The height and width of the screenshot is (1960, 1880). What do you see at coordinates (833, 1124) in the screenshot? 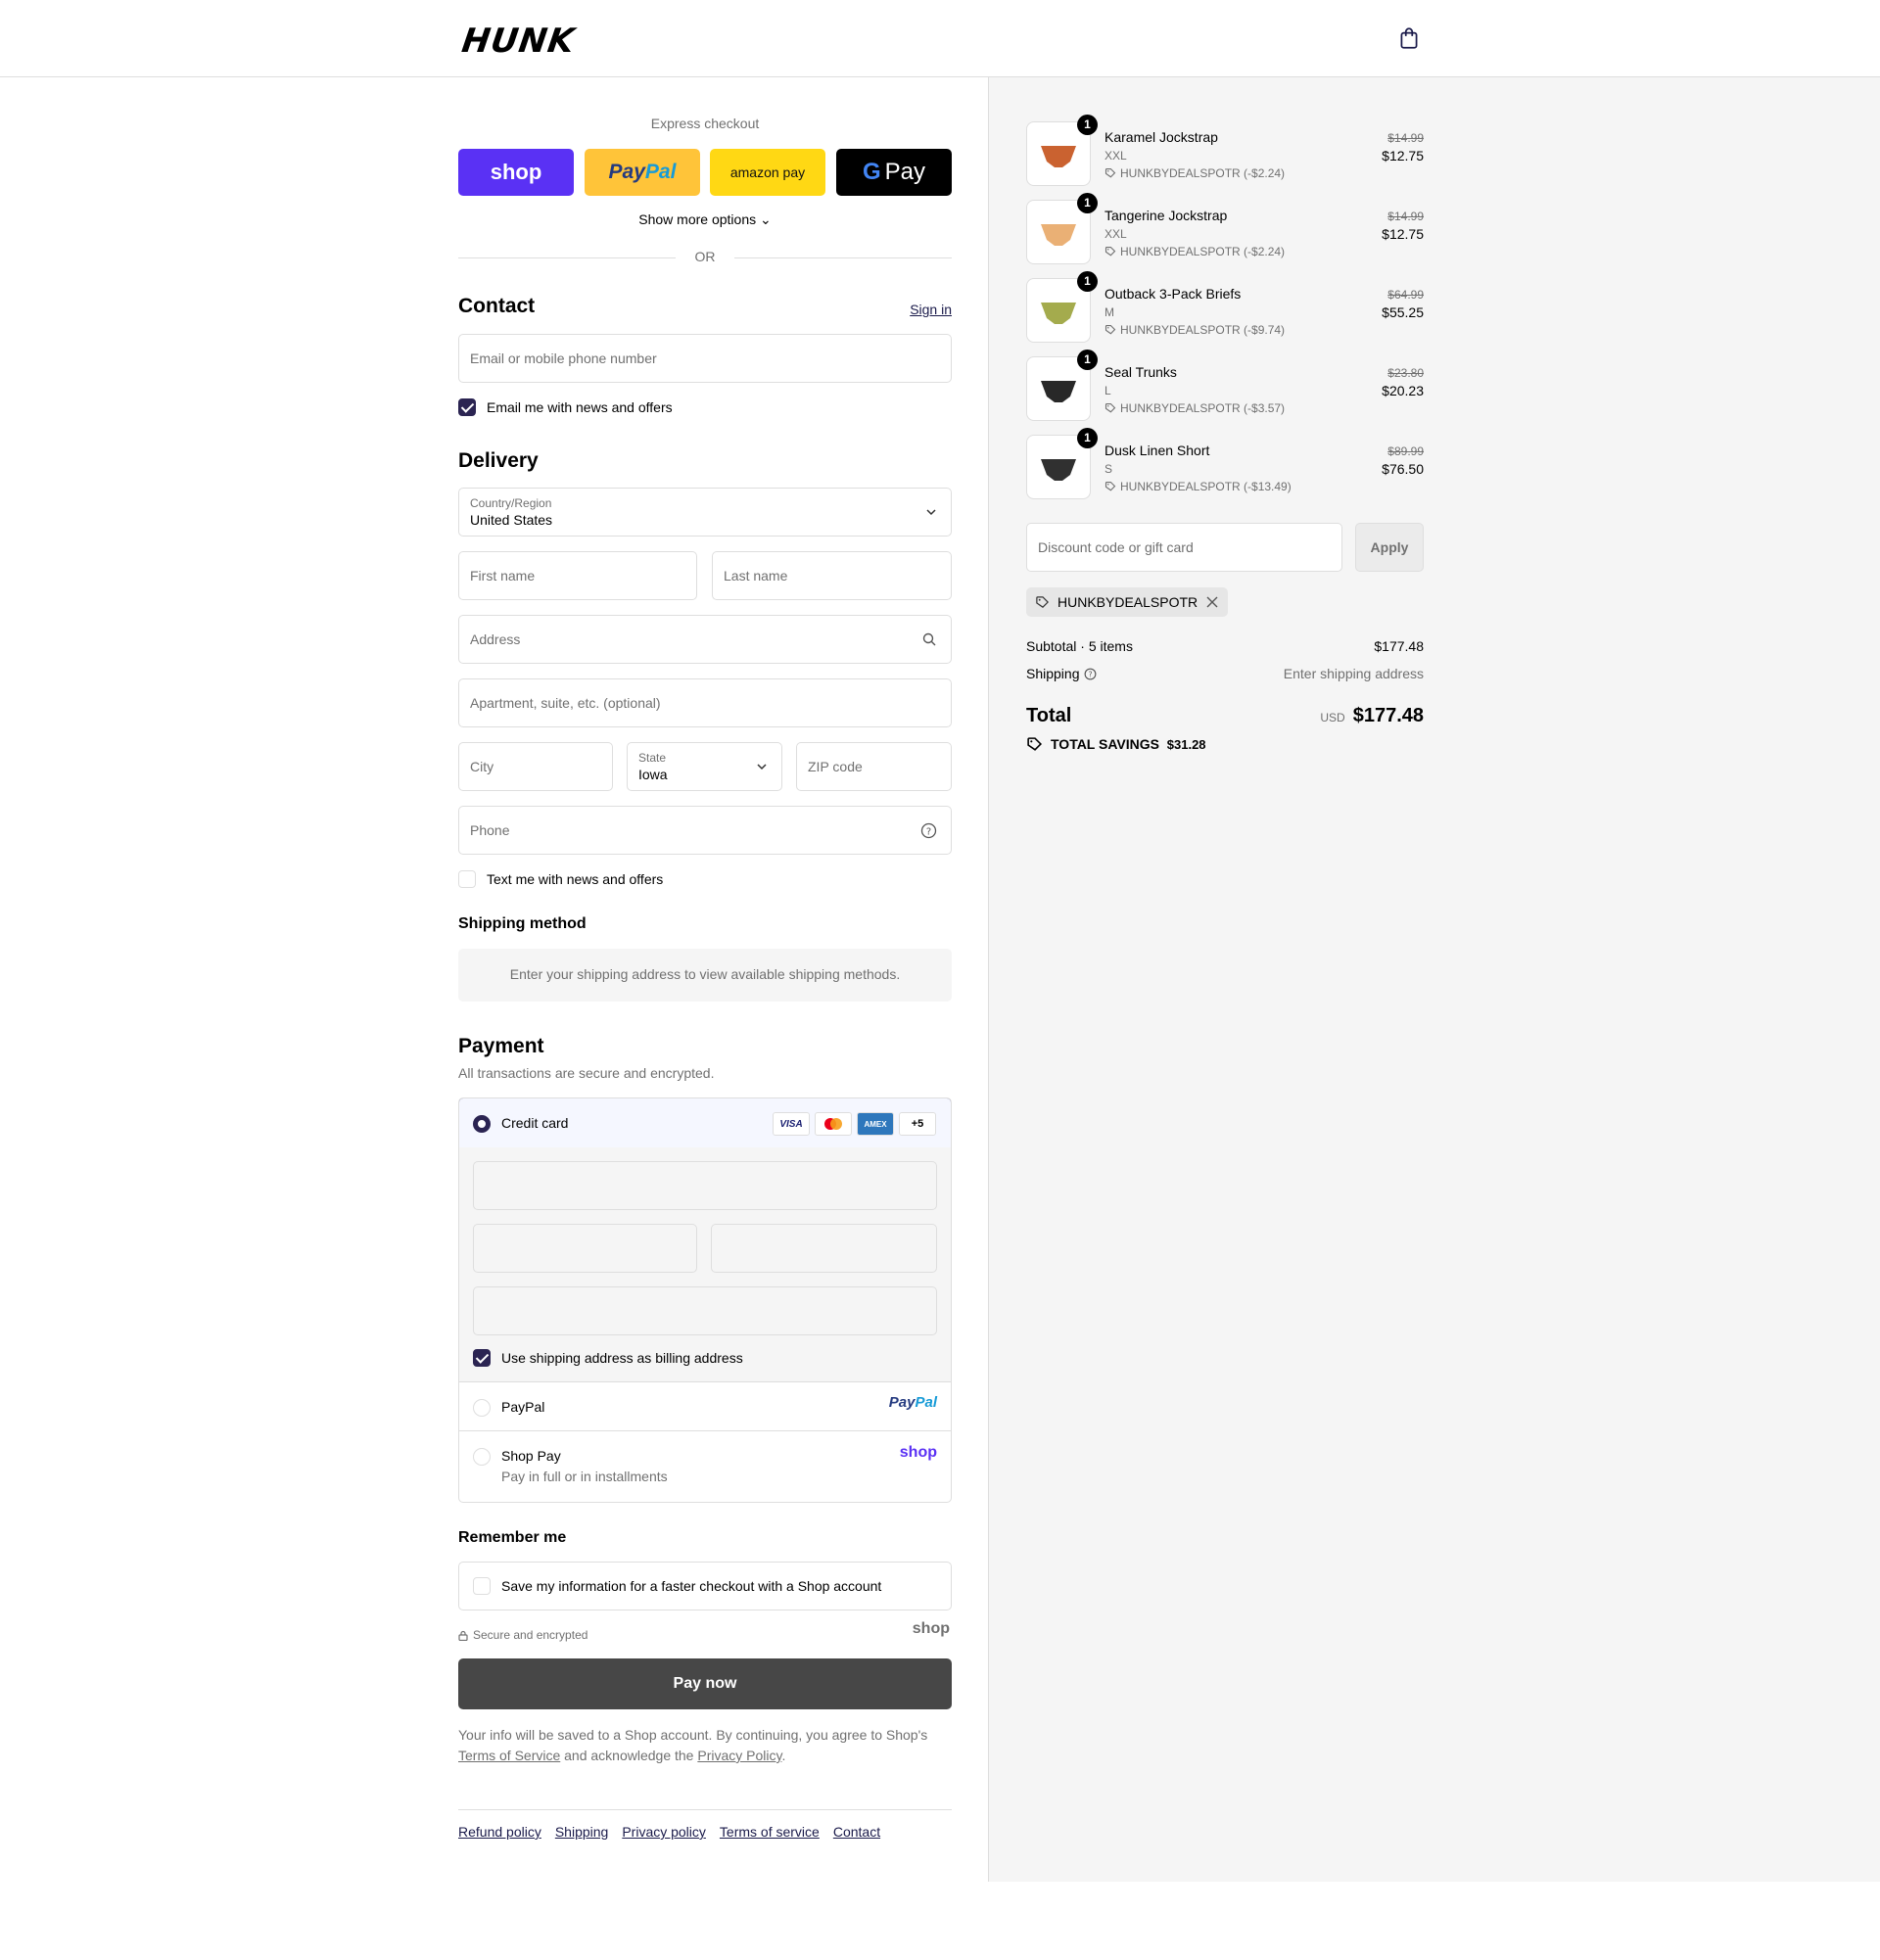
I see `mastercard-icon` at bounding box center [833, 1124].